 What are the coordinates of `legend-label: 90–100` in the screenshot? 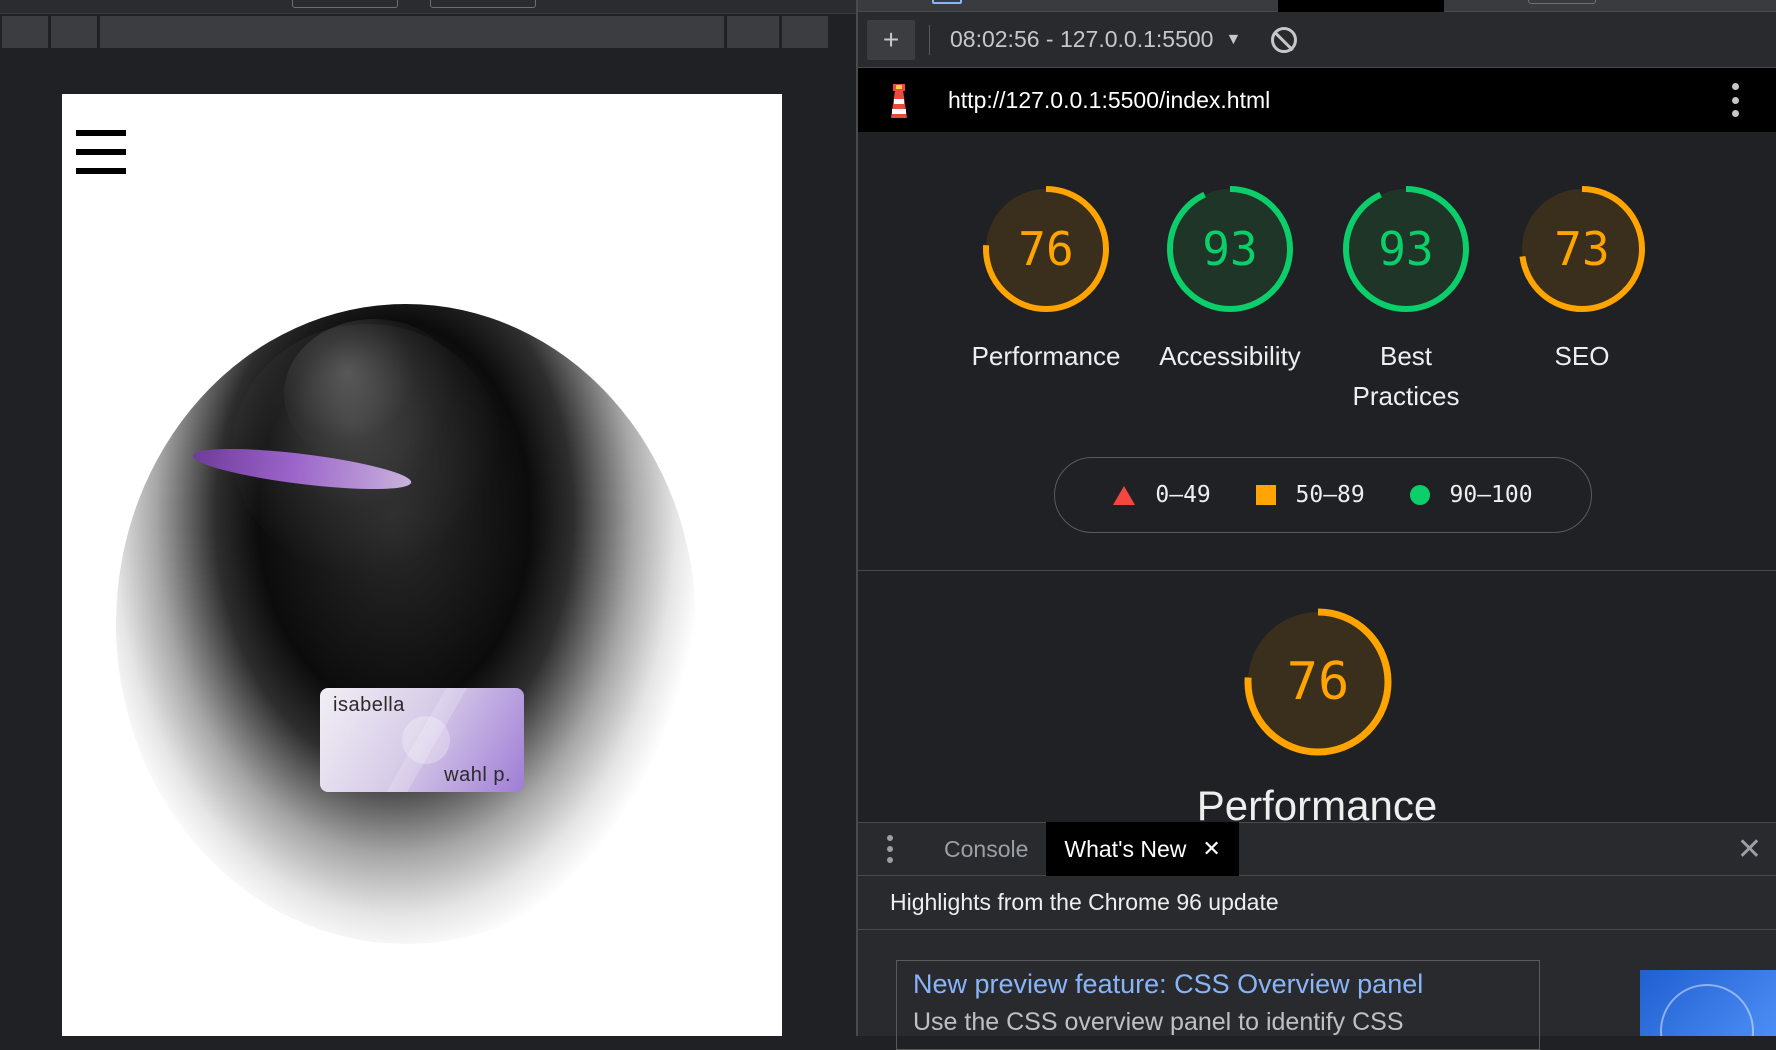 It's located at (1491, 495).